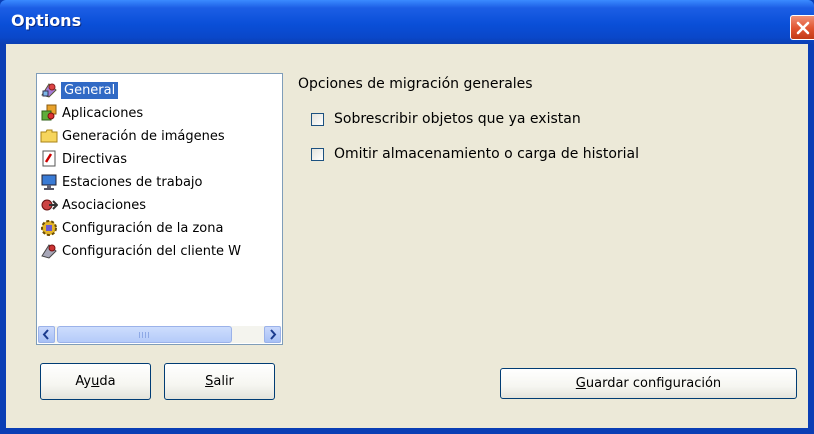 The height and width of the screenshot is (434, 814). I want to click on sidebar-item-label: Aplicaciones, so click(103, 113).